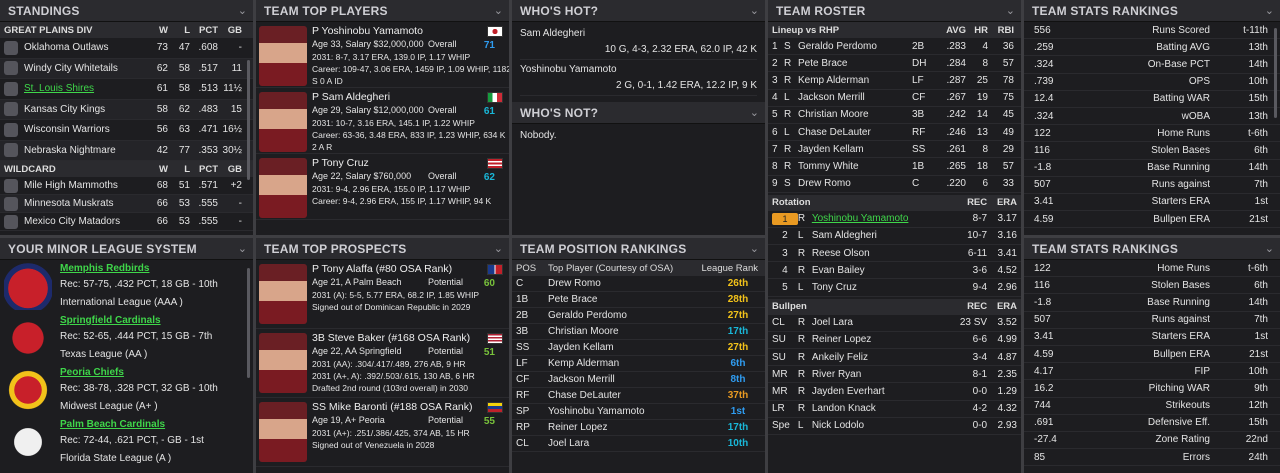 The width and height of the screenshot is (1280, 473). What do you see at coordinates (84, 203) in the screenshot?
I see `team-name: Minnesota Muskrats` at bounding box center [84, 203].